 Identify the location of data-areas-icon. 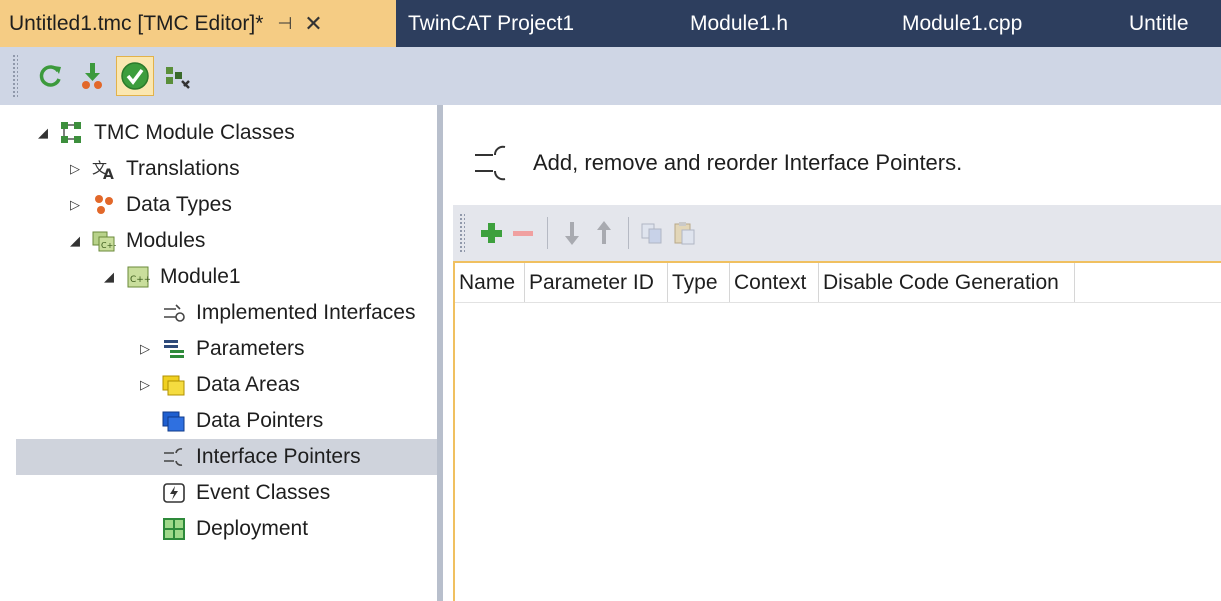
(174, 385).